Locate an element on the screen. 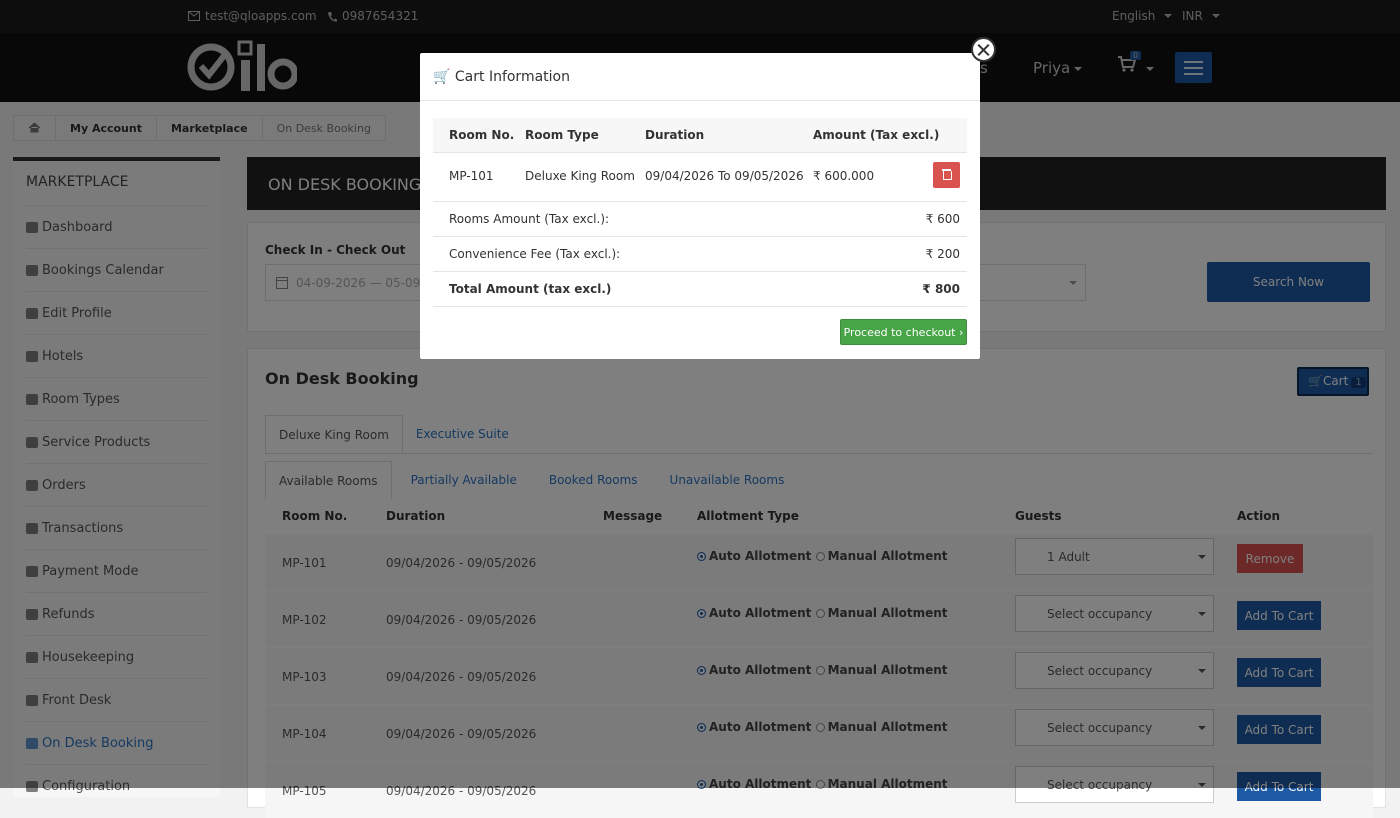  cart-icon: 🛒 is located at coordinates (442, 77).